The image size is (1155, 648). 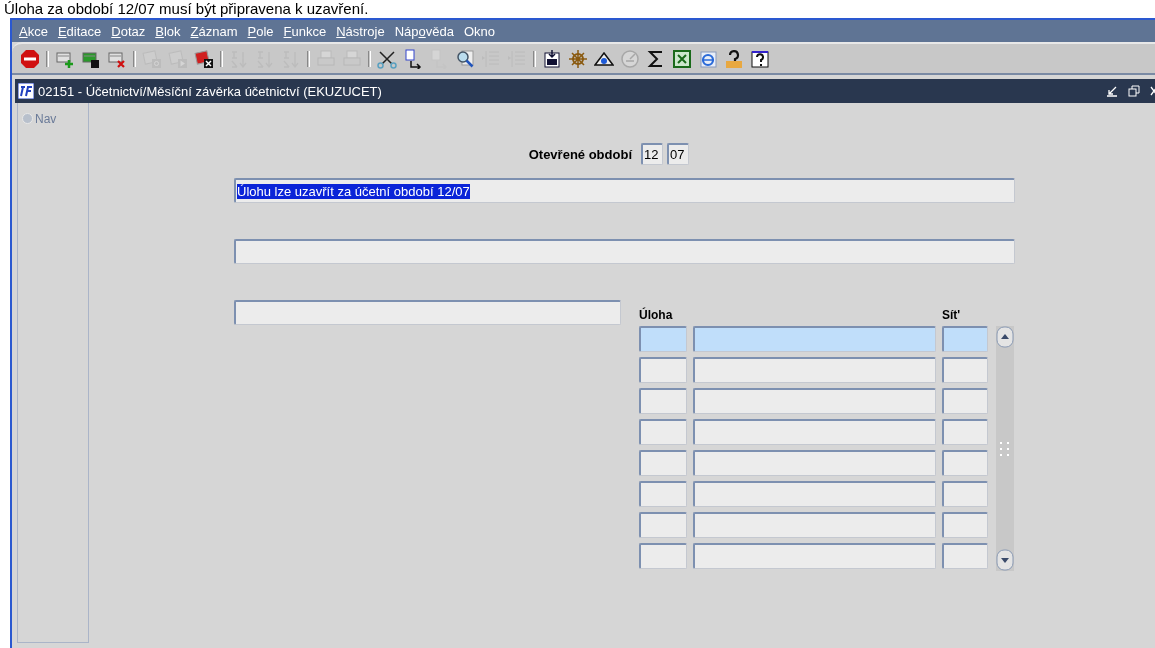 What do you see at coordinates (128, 31) in the screenshot?
I see `menu-item: Dotaz` at bounding box center [128, 31].